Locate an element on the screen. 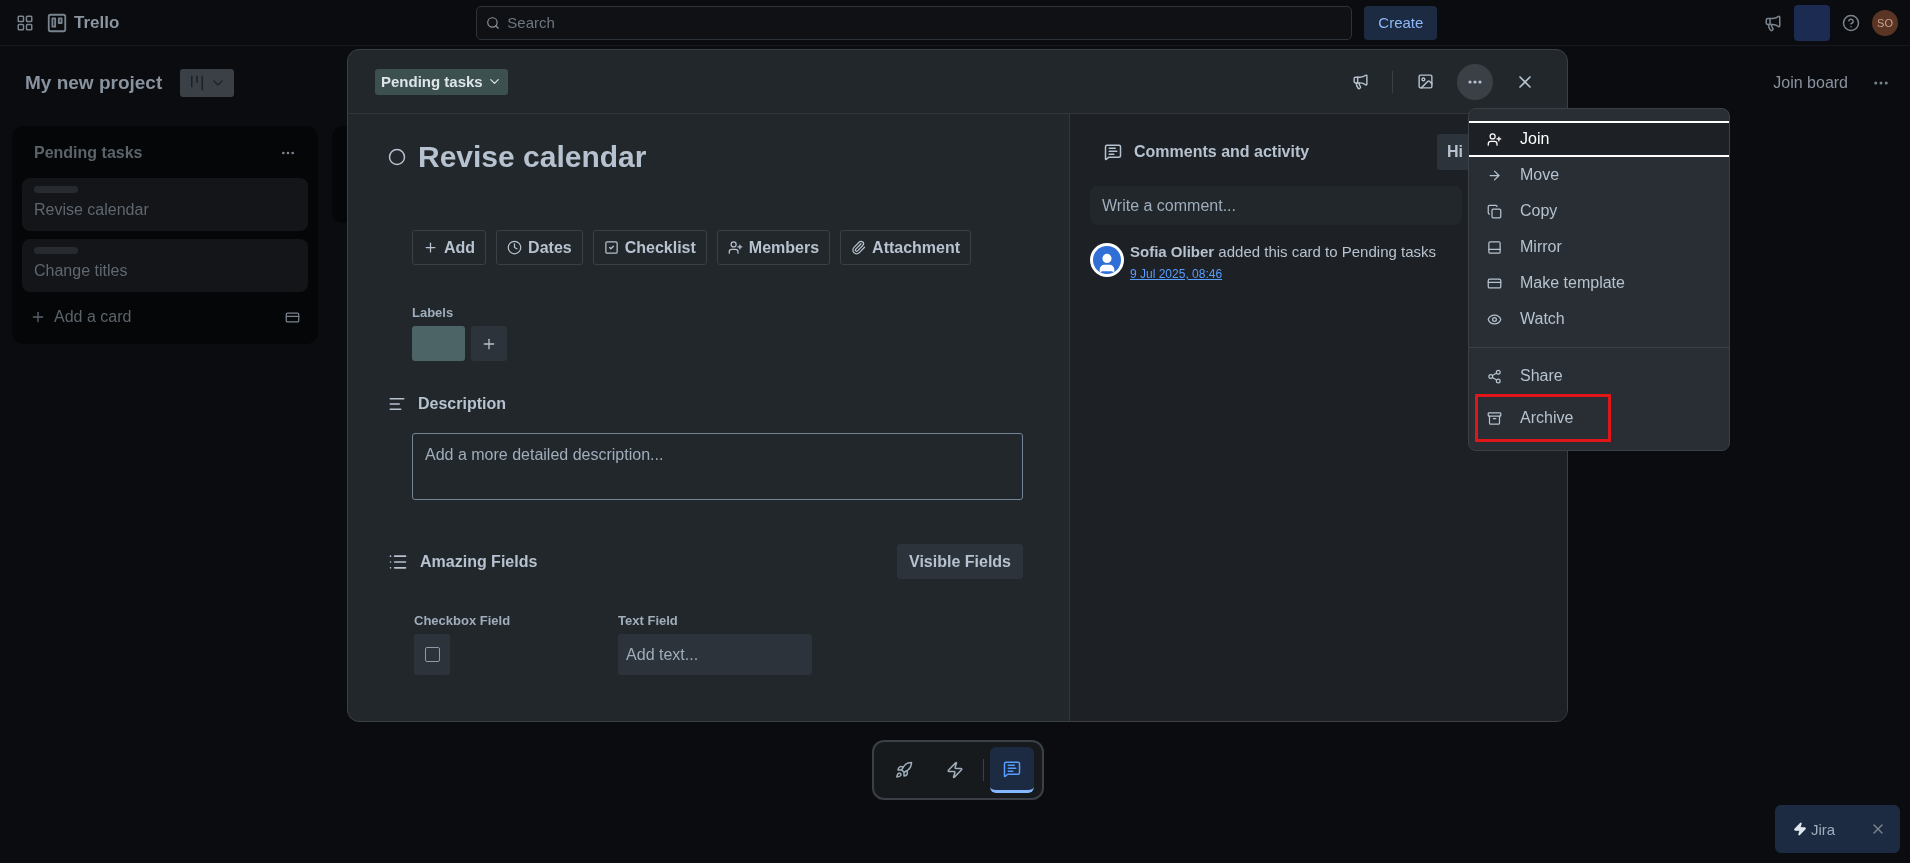 Image resolution: width=1910 pixels, height=863 pixels. checkbox-square is located at coordinates (432, 654).